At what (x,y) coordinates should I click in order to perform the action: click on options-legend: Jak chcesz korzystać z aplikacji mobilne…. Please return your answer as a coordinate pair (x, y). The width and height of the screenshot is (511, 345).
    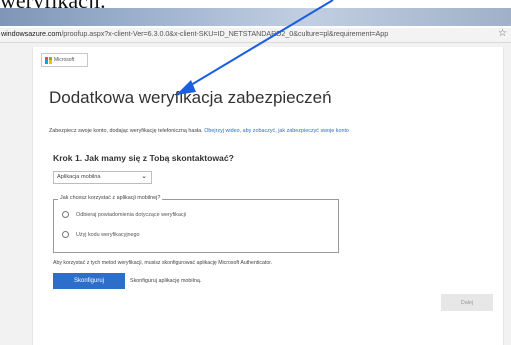
    Looking at the image, I should click on (110, 198).